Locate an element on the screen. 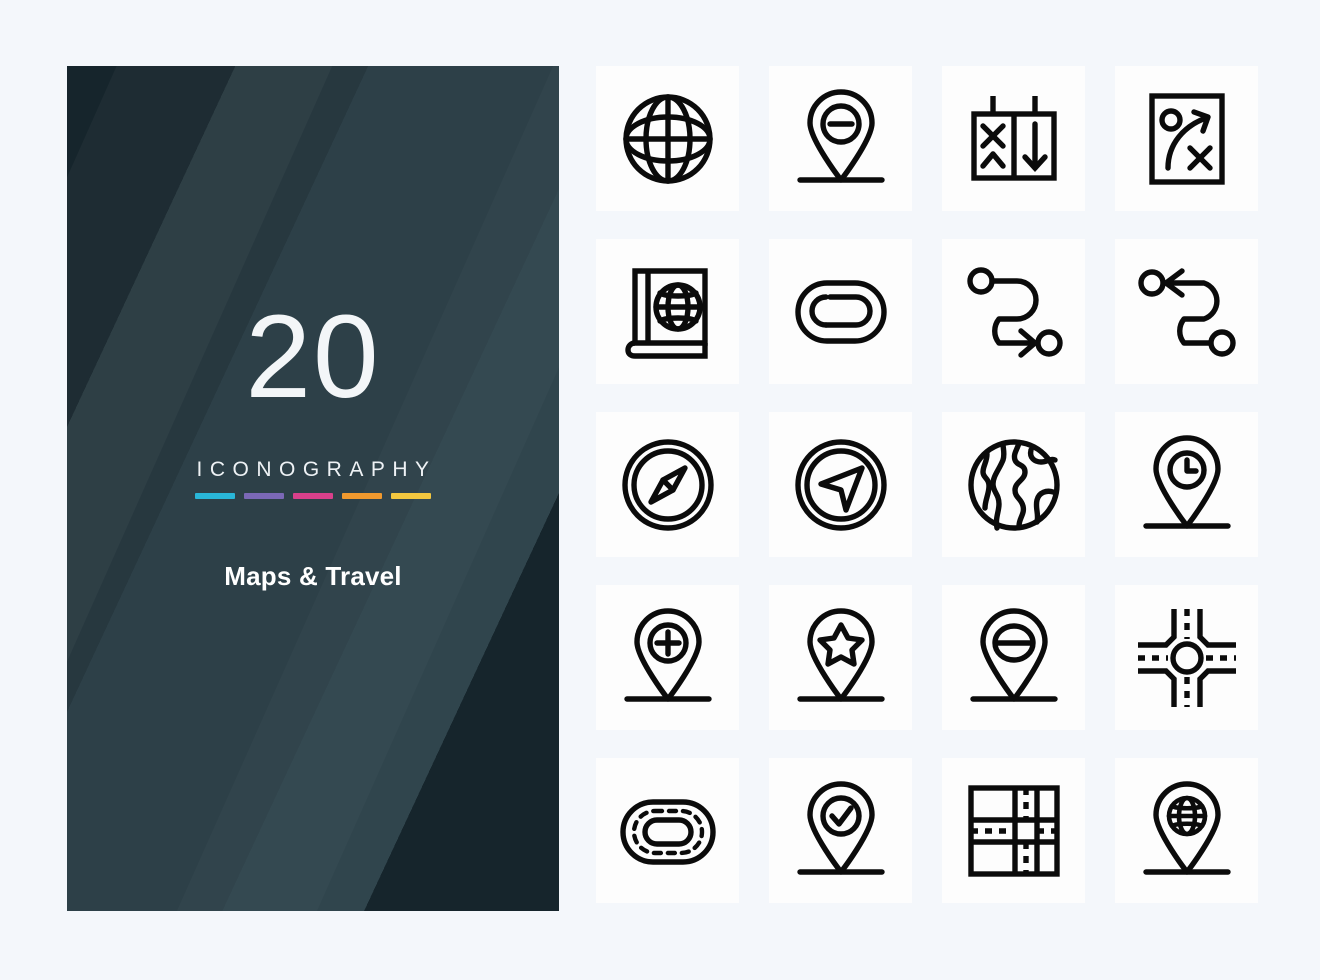  icon-card-route-arrow-right is located at coordinates (1013, 311).